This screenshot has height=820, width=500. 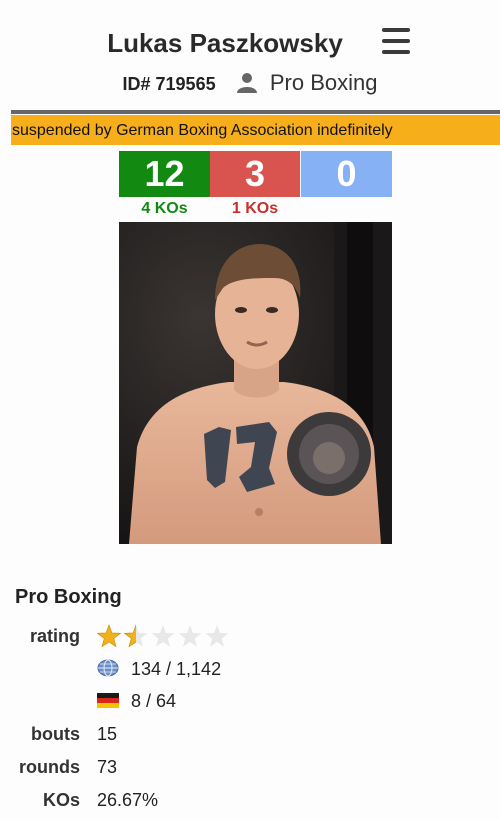 I want to click on bouts-label: bouts, so click(x=55, y=734).